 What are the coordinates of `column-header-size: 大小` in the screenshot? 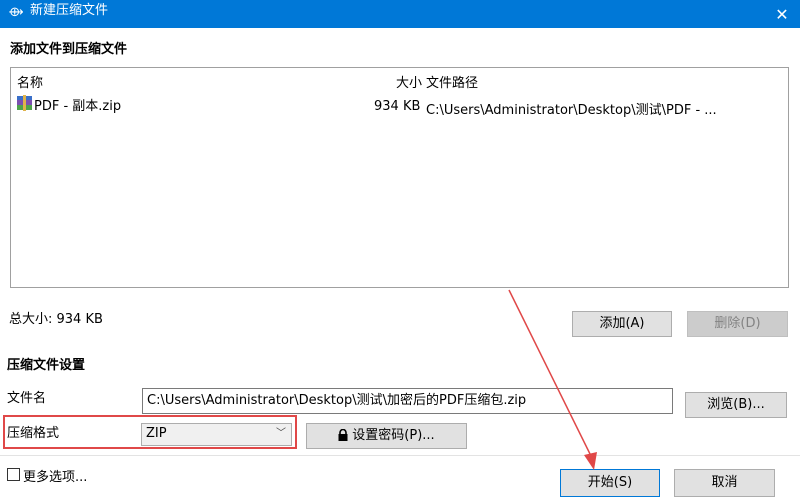 It's located at (409, 81).